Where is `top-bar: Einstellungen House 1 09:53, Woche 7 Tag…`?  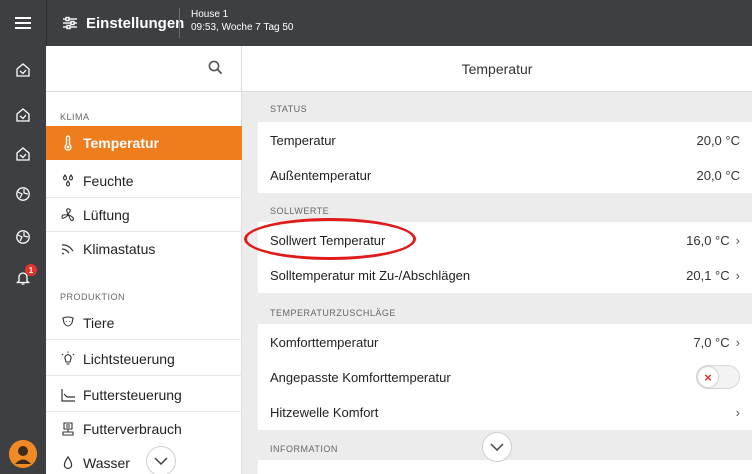 top-bar: Einstellungen House 1 09:53, Woche 7 Tag… is located at coordinates (376, 23).